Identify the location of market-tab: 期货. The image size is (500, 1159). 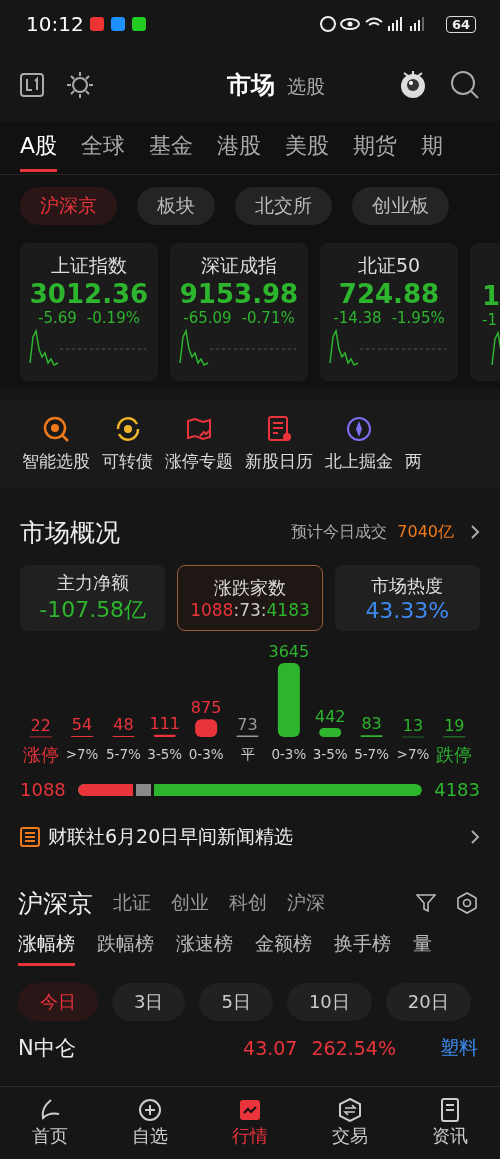
(375, 148).